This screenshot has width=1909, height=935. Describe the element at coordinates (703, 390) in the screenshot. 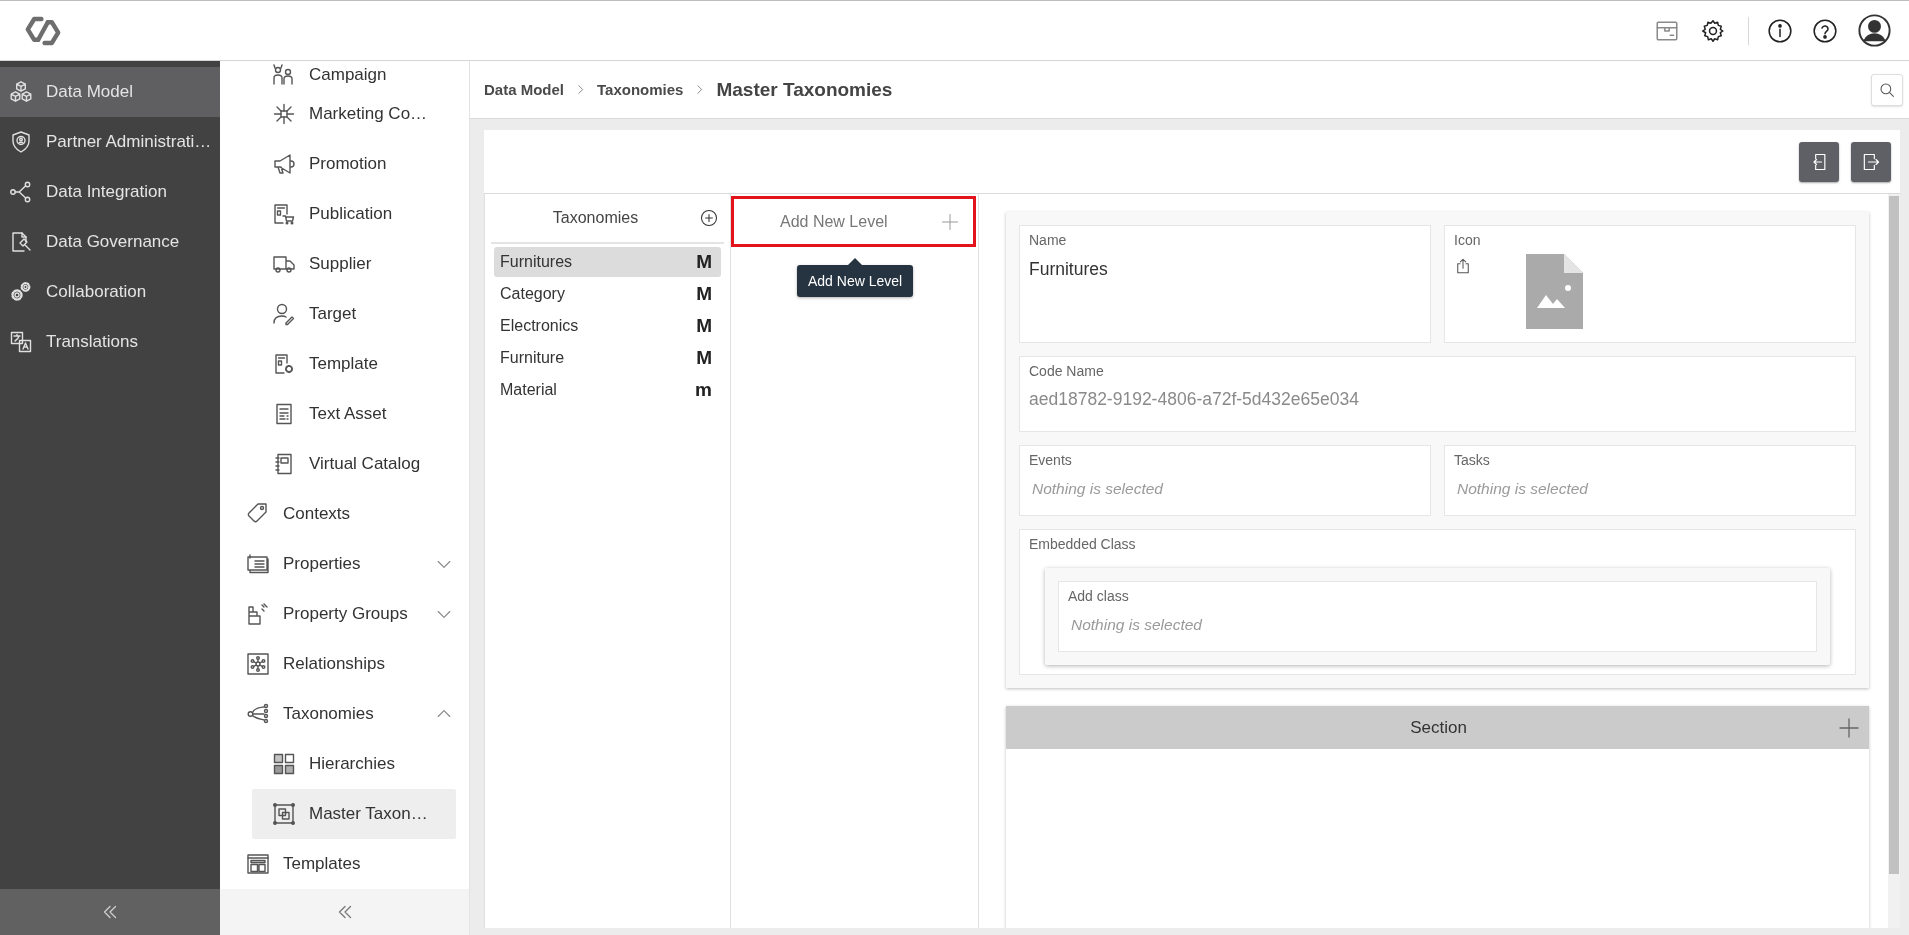

I see `type-letter: m` at that location.